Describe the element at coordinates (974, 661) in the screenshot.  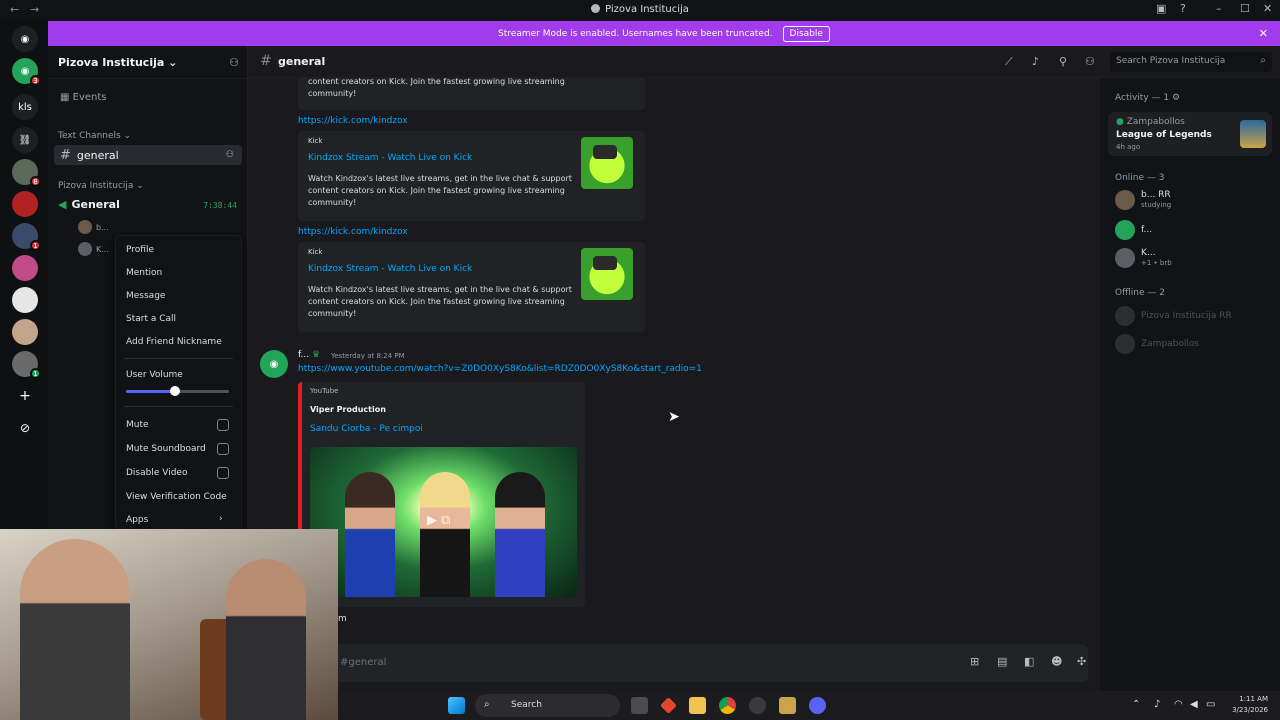
I see `gift-icon: ⊞` at that location.